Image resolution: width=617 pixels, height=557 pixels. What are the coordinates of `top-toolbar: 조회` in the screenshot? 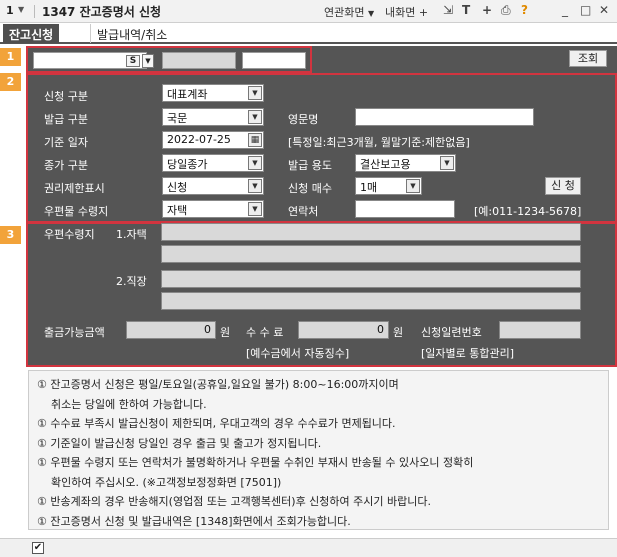 It's located at (464, 59).